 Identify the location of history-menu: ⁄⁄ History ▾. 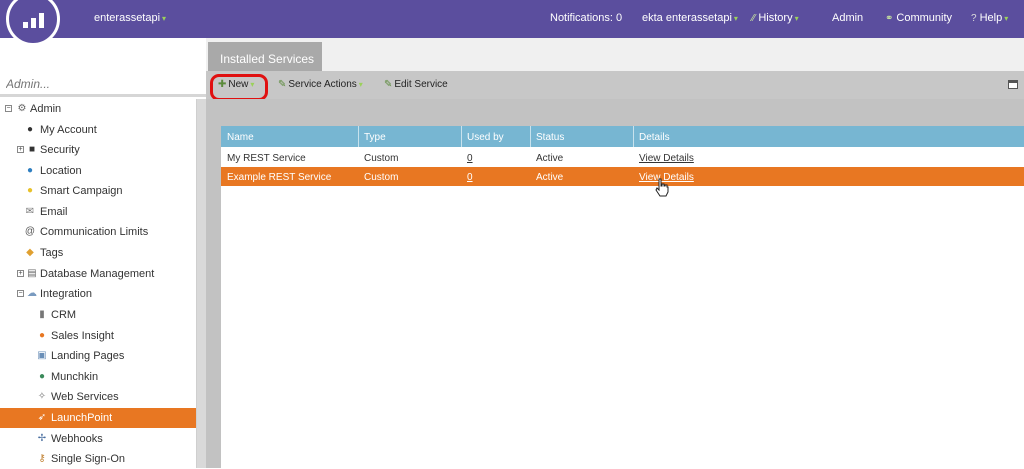
(775, 18).